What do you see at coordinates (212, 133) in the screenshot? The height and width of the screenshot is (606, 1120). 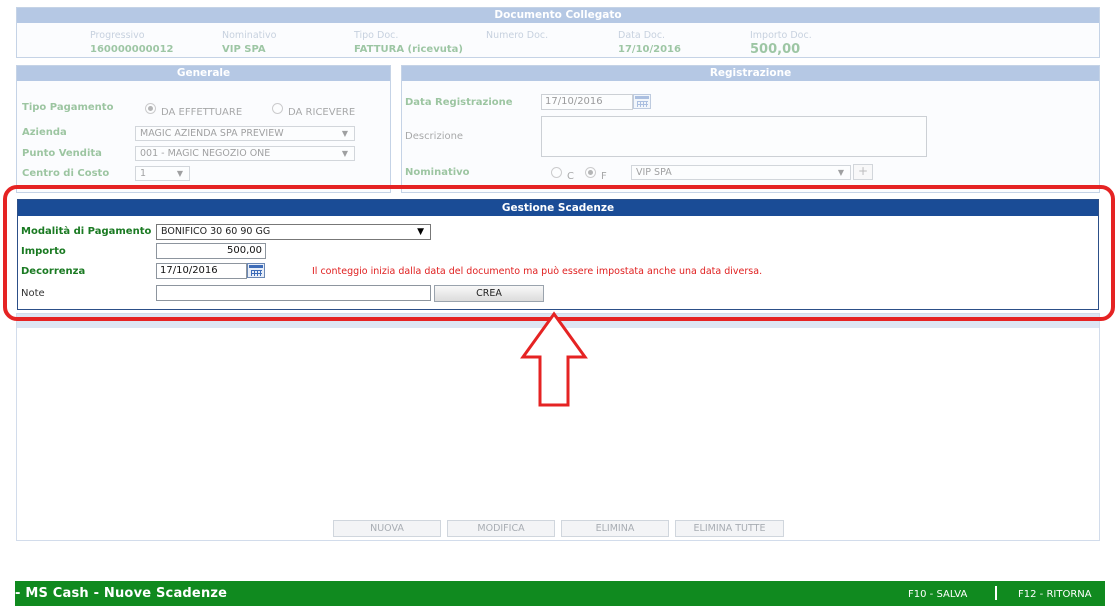 I see `azienda-select-value: MAGIC AZIENDA SPA PREVIEW` at bounding box center [212, 133].